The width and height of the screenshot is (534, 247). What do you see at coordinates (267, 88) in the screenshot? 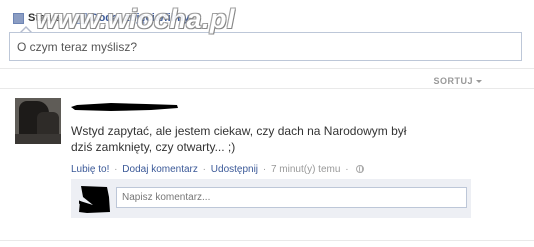
I see `feed-divider-sort` at bounding box center [267, 88].